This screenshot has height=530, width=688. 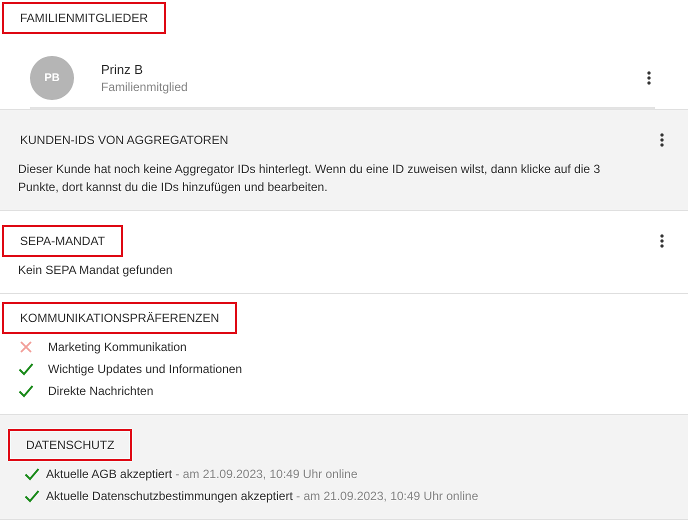 I want to click on section-heading: FAMILIENMITGLIEDER, so click(x=84, y=18).